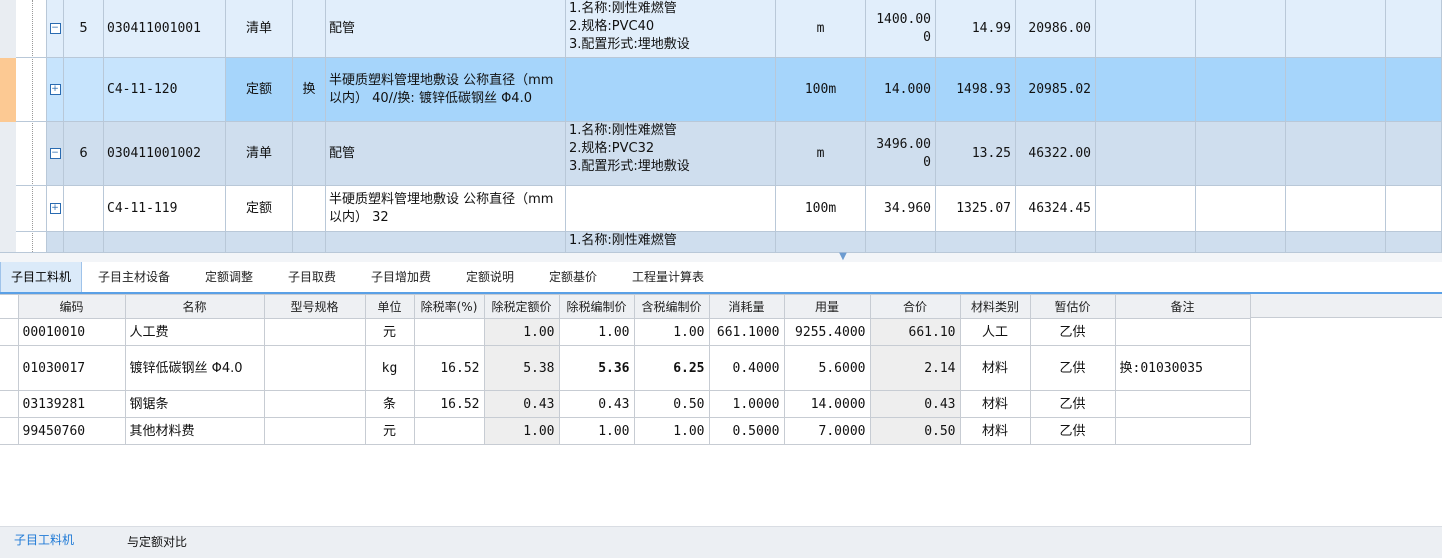 This screenshot has height=558, width=1442. I want to click on header-provisional: 暂估价, so click(1072, 306).